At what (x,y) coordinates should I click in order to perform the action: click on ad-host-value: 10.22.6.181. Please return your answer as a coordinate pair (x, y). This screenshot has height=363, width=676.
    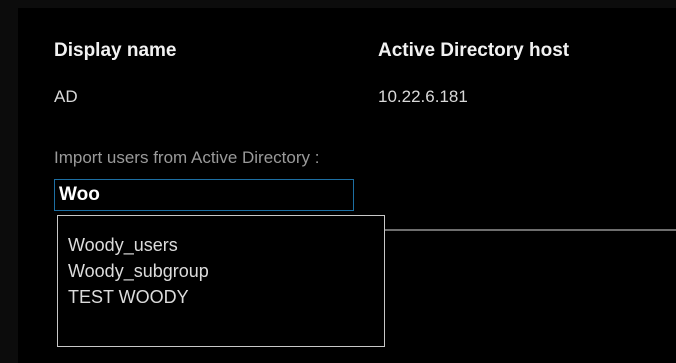
    Looking at the image, I should click on (423, 96).